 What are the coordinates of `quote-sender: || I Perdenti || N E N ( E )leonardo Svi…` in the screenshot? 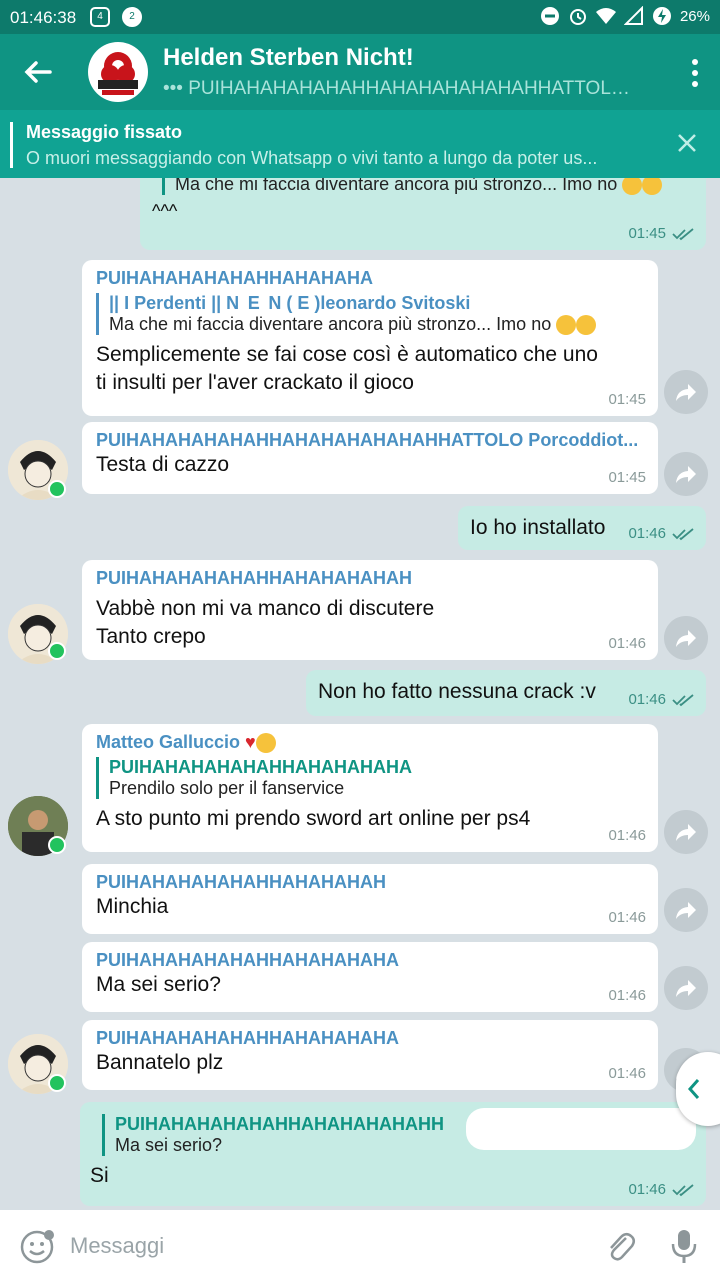 It's located at (290, 303).